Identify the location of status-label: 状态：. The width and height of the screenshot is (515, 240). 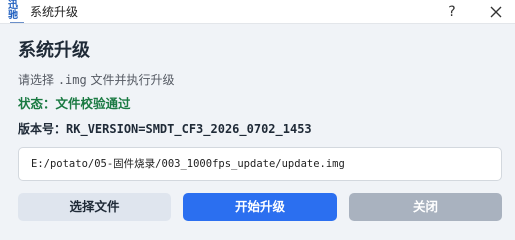
(37, 103).